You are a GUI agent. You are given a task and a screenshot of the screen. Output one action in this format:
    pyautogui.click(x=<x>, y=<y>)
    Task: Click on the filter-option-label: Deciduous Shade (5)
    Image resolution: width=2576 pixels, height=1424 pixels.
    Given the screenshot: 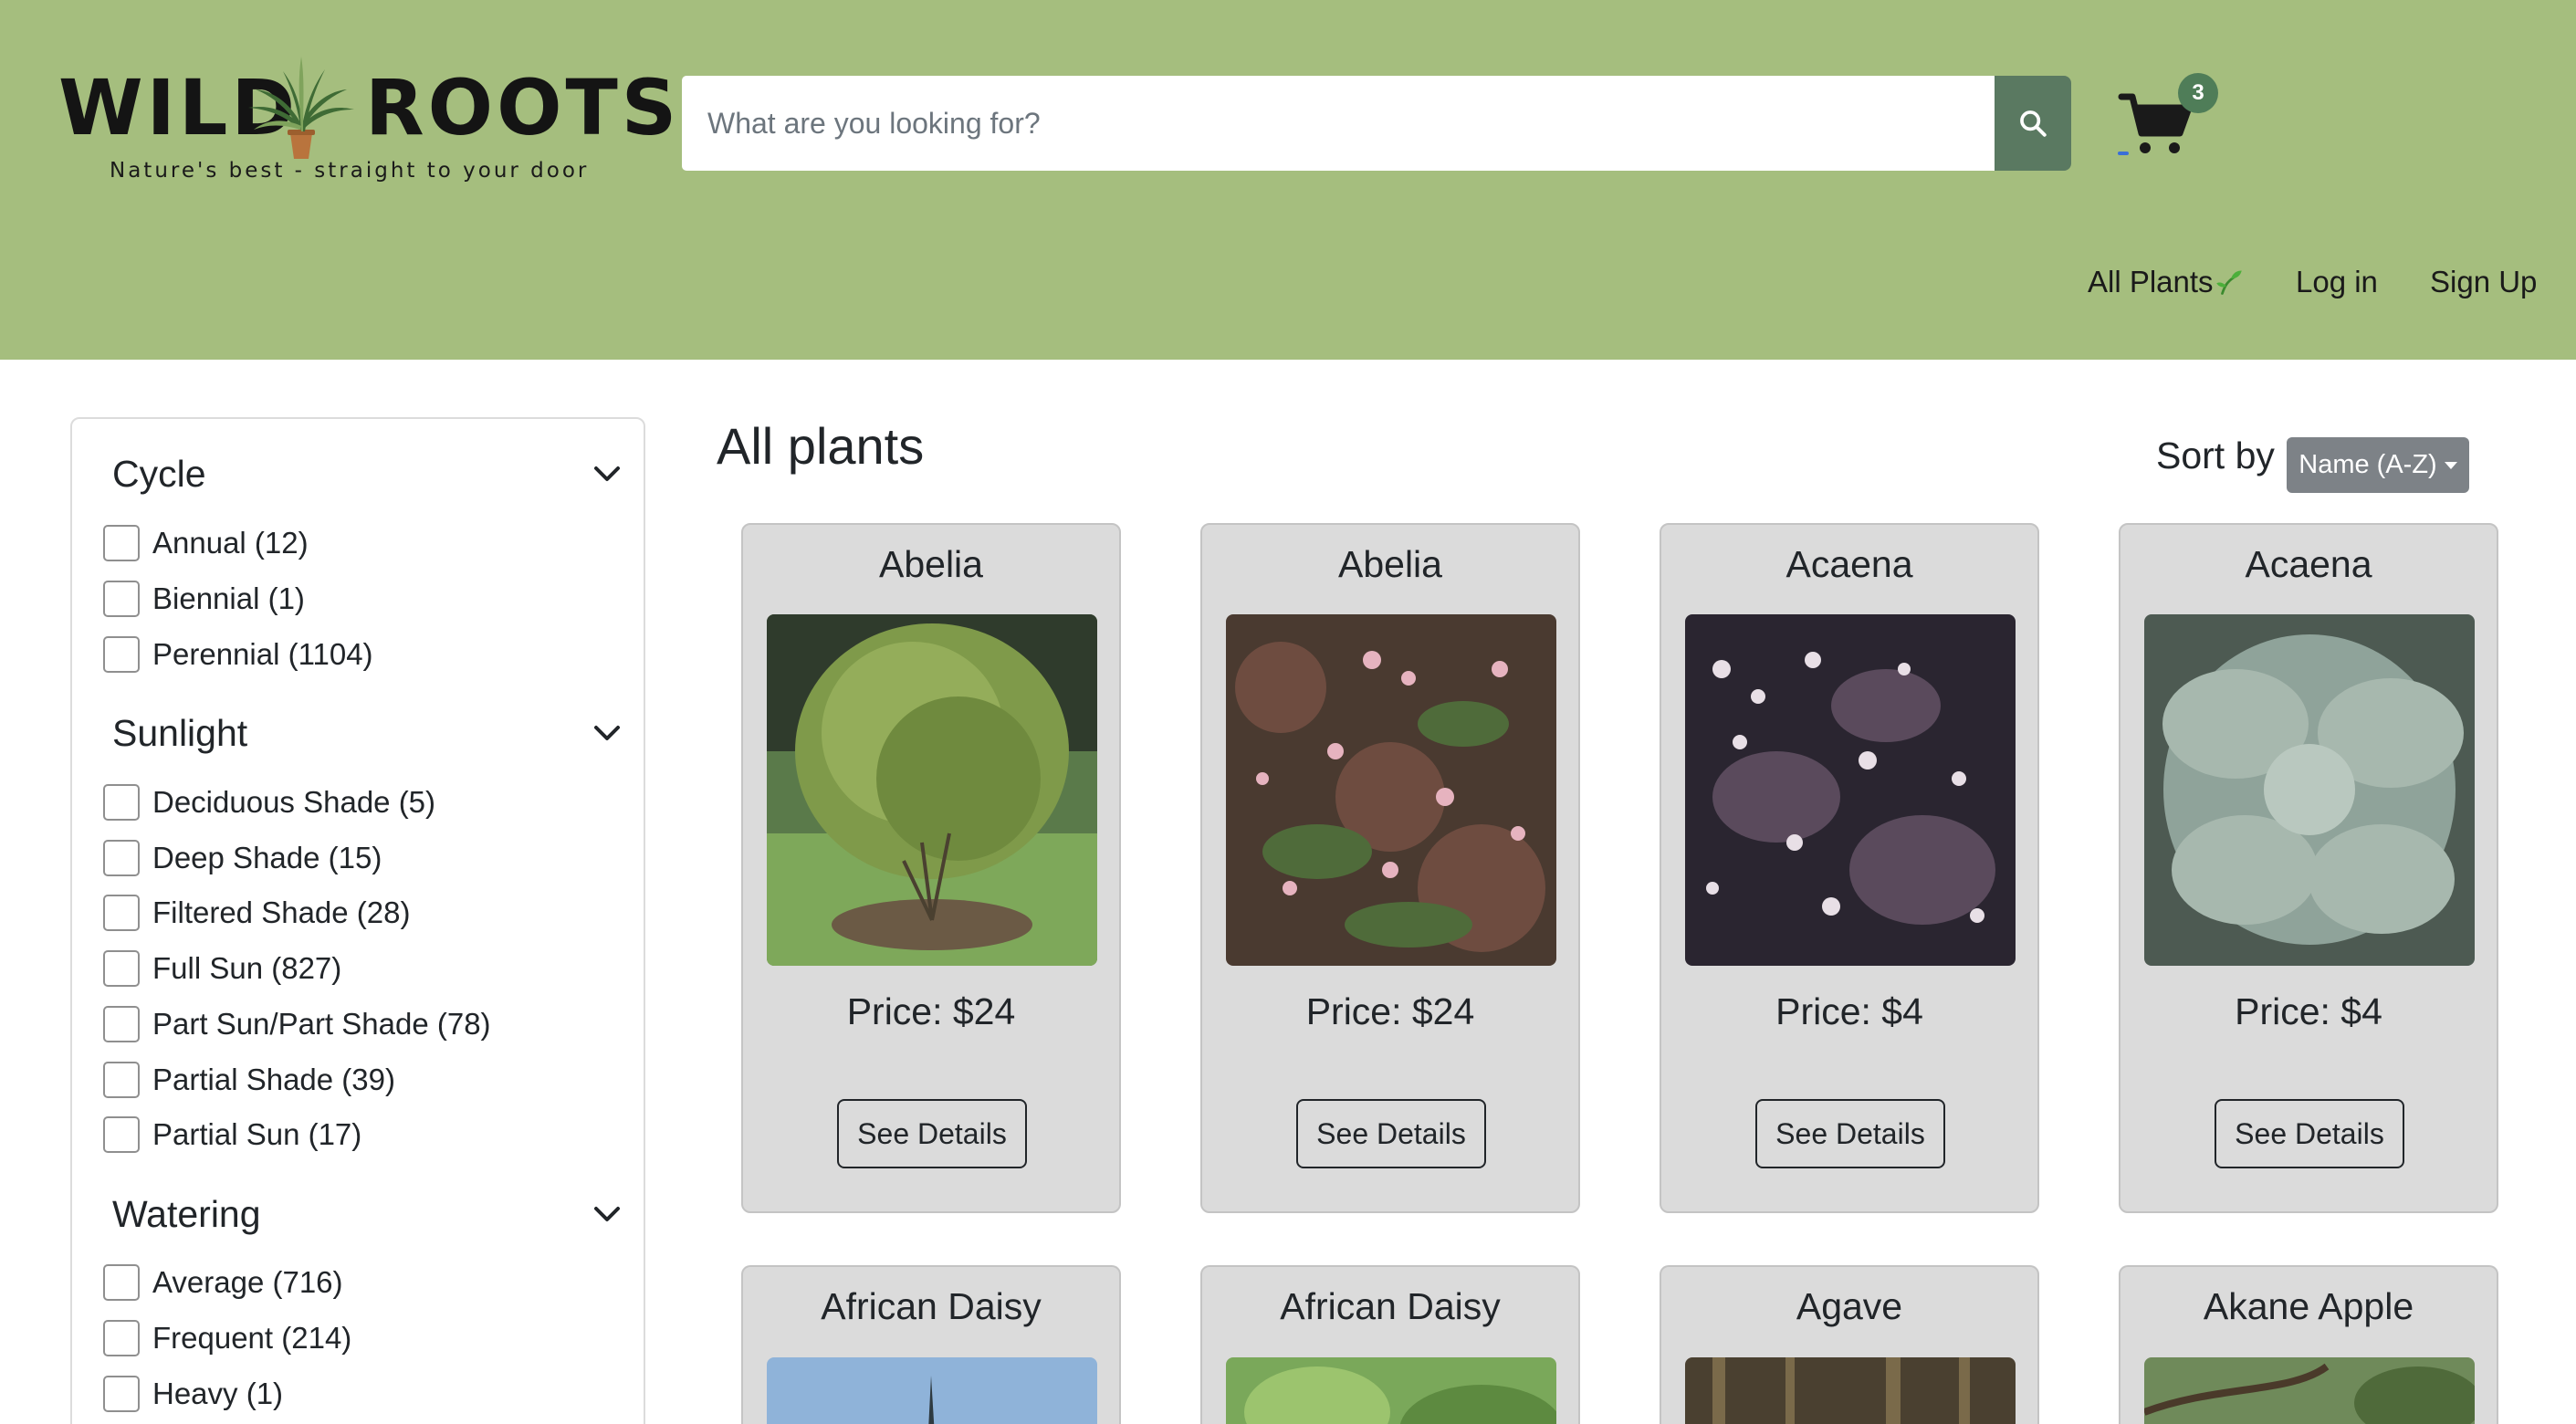 What is the action you would take?
    pyautogui.click(x=294, y=802)
    